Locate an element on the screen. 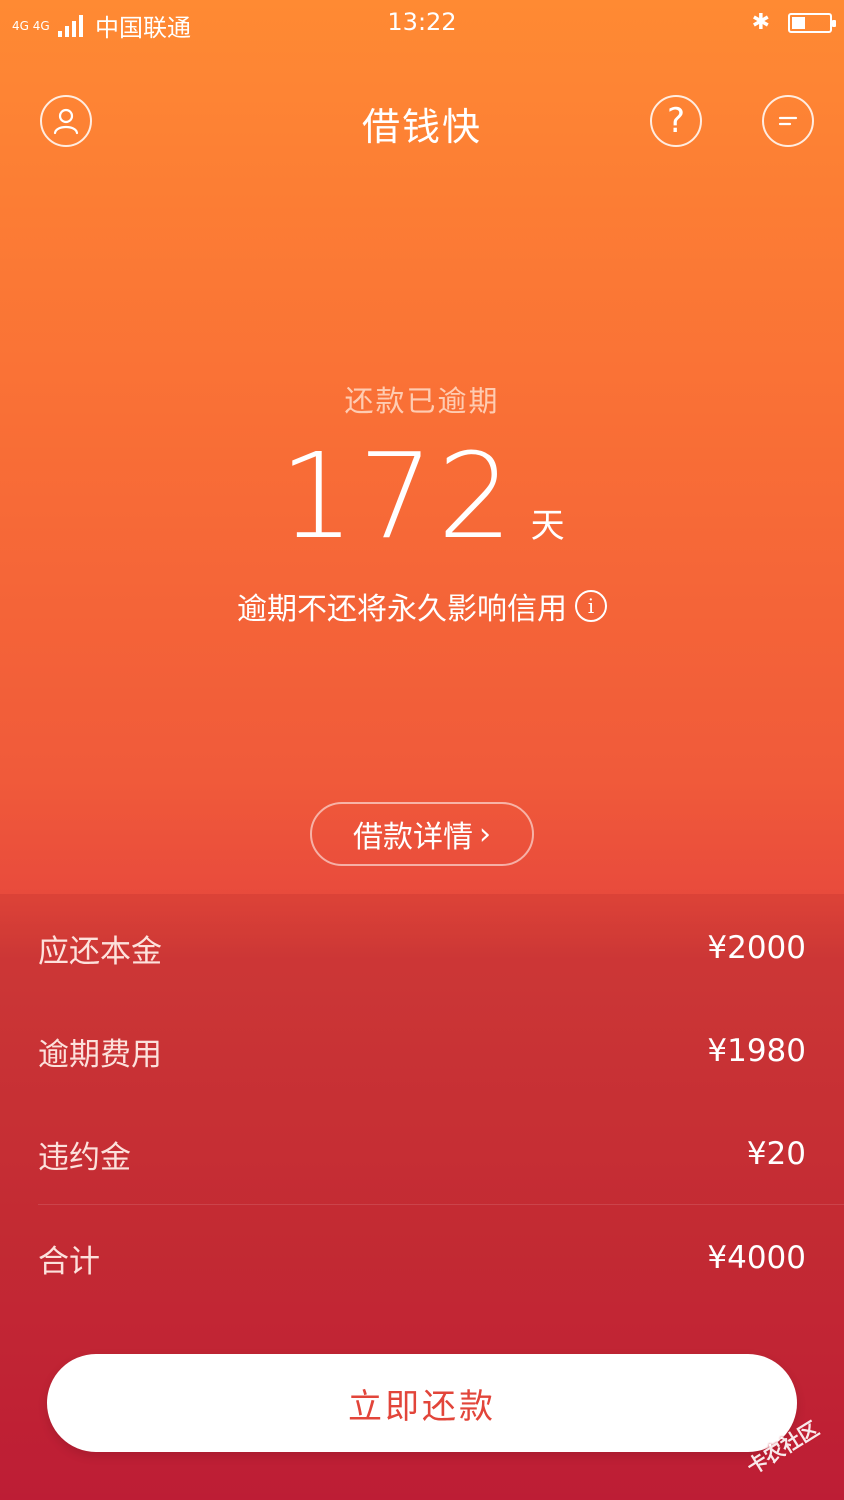 This screenshot has width=844, height=1500. credit-warning-text: 逾期不还将永久影响信用 is located at coordinates (402, 609).